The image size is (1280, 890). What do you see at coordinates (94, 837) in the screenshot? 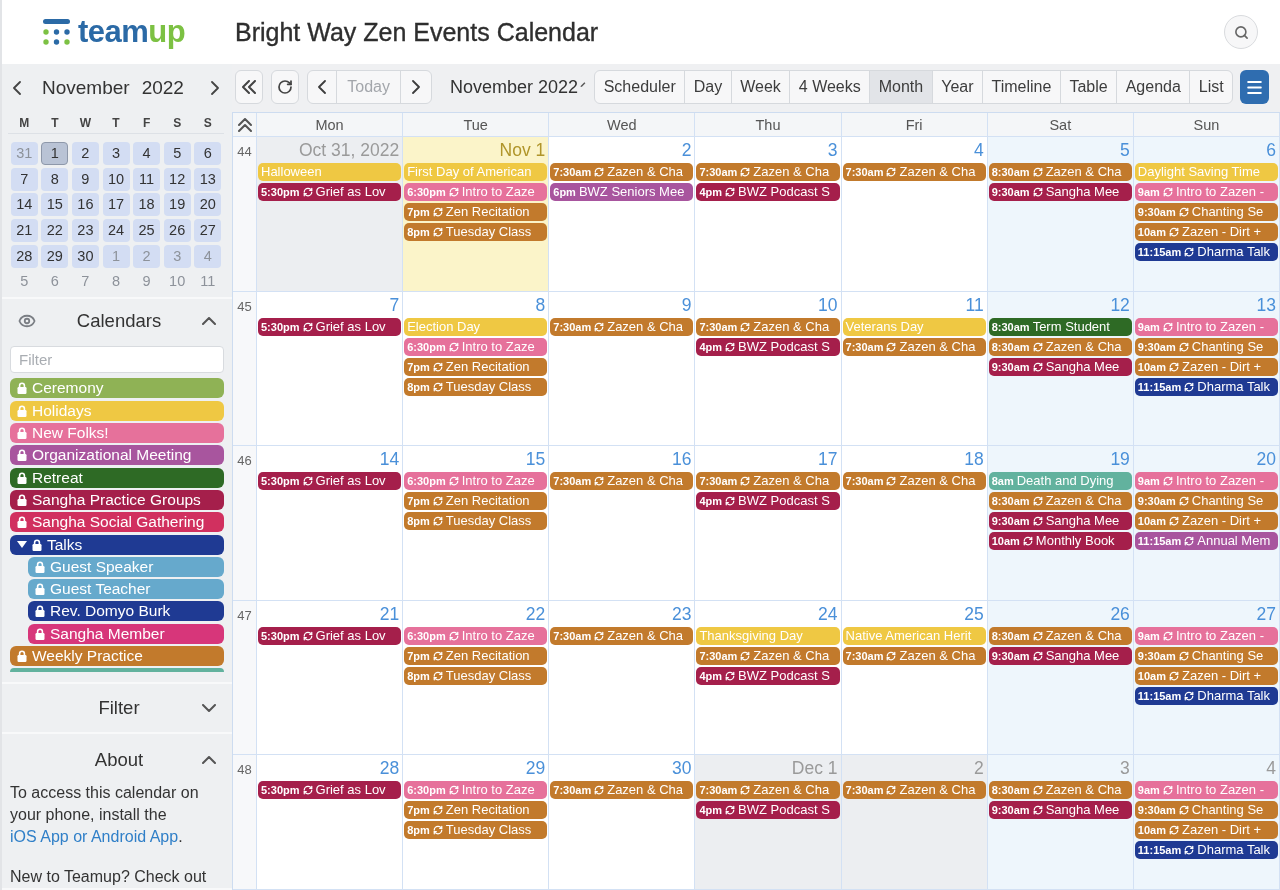
I see `app-link: iOS App or Android App` at bounding box center [94, 837].